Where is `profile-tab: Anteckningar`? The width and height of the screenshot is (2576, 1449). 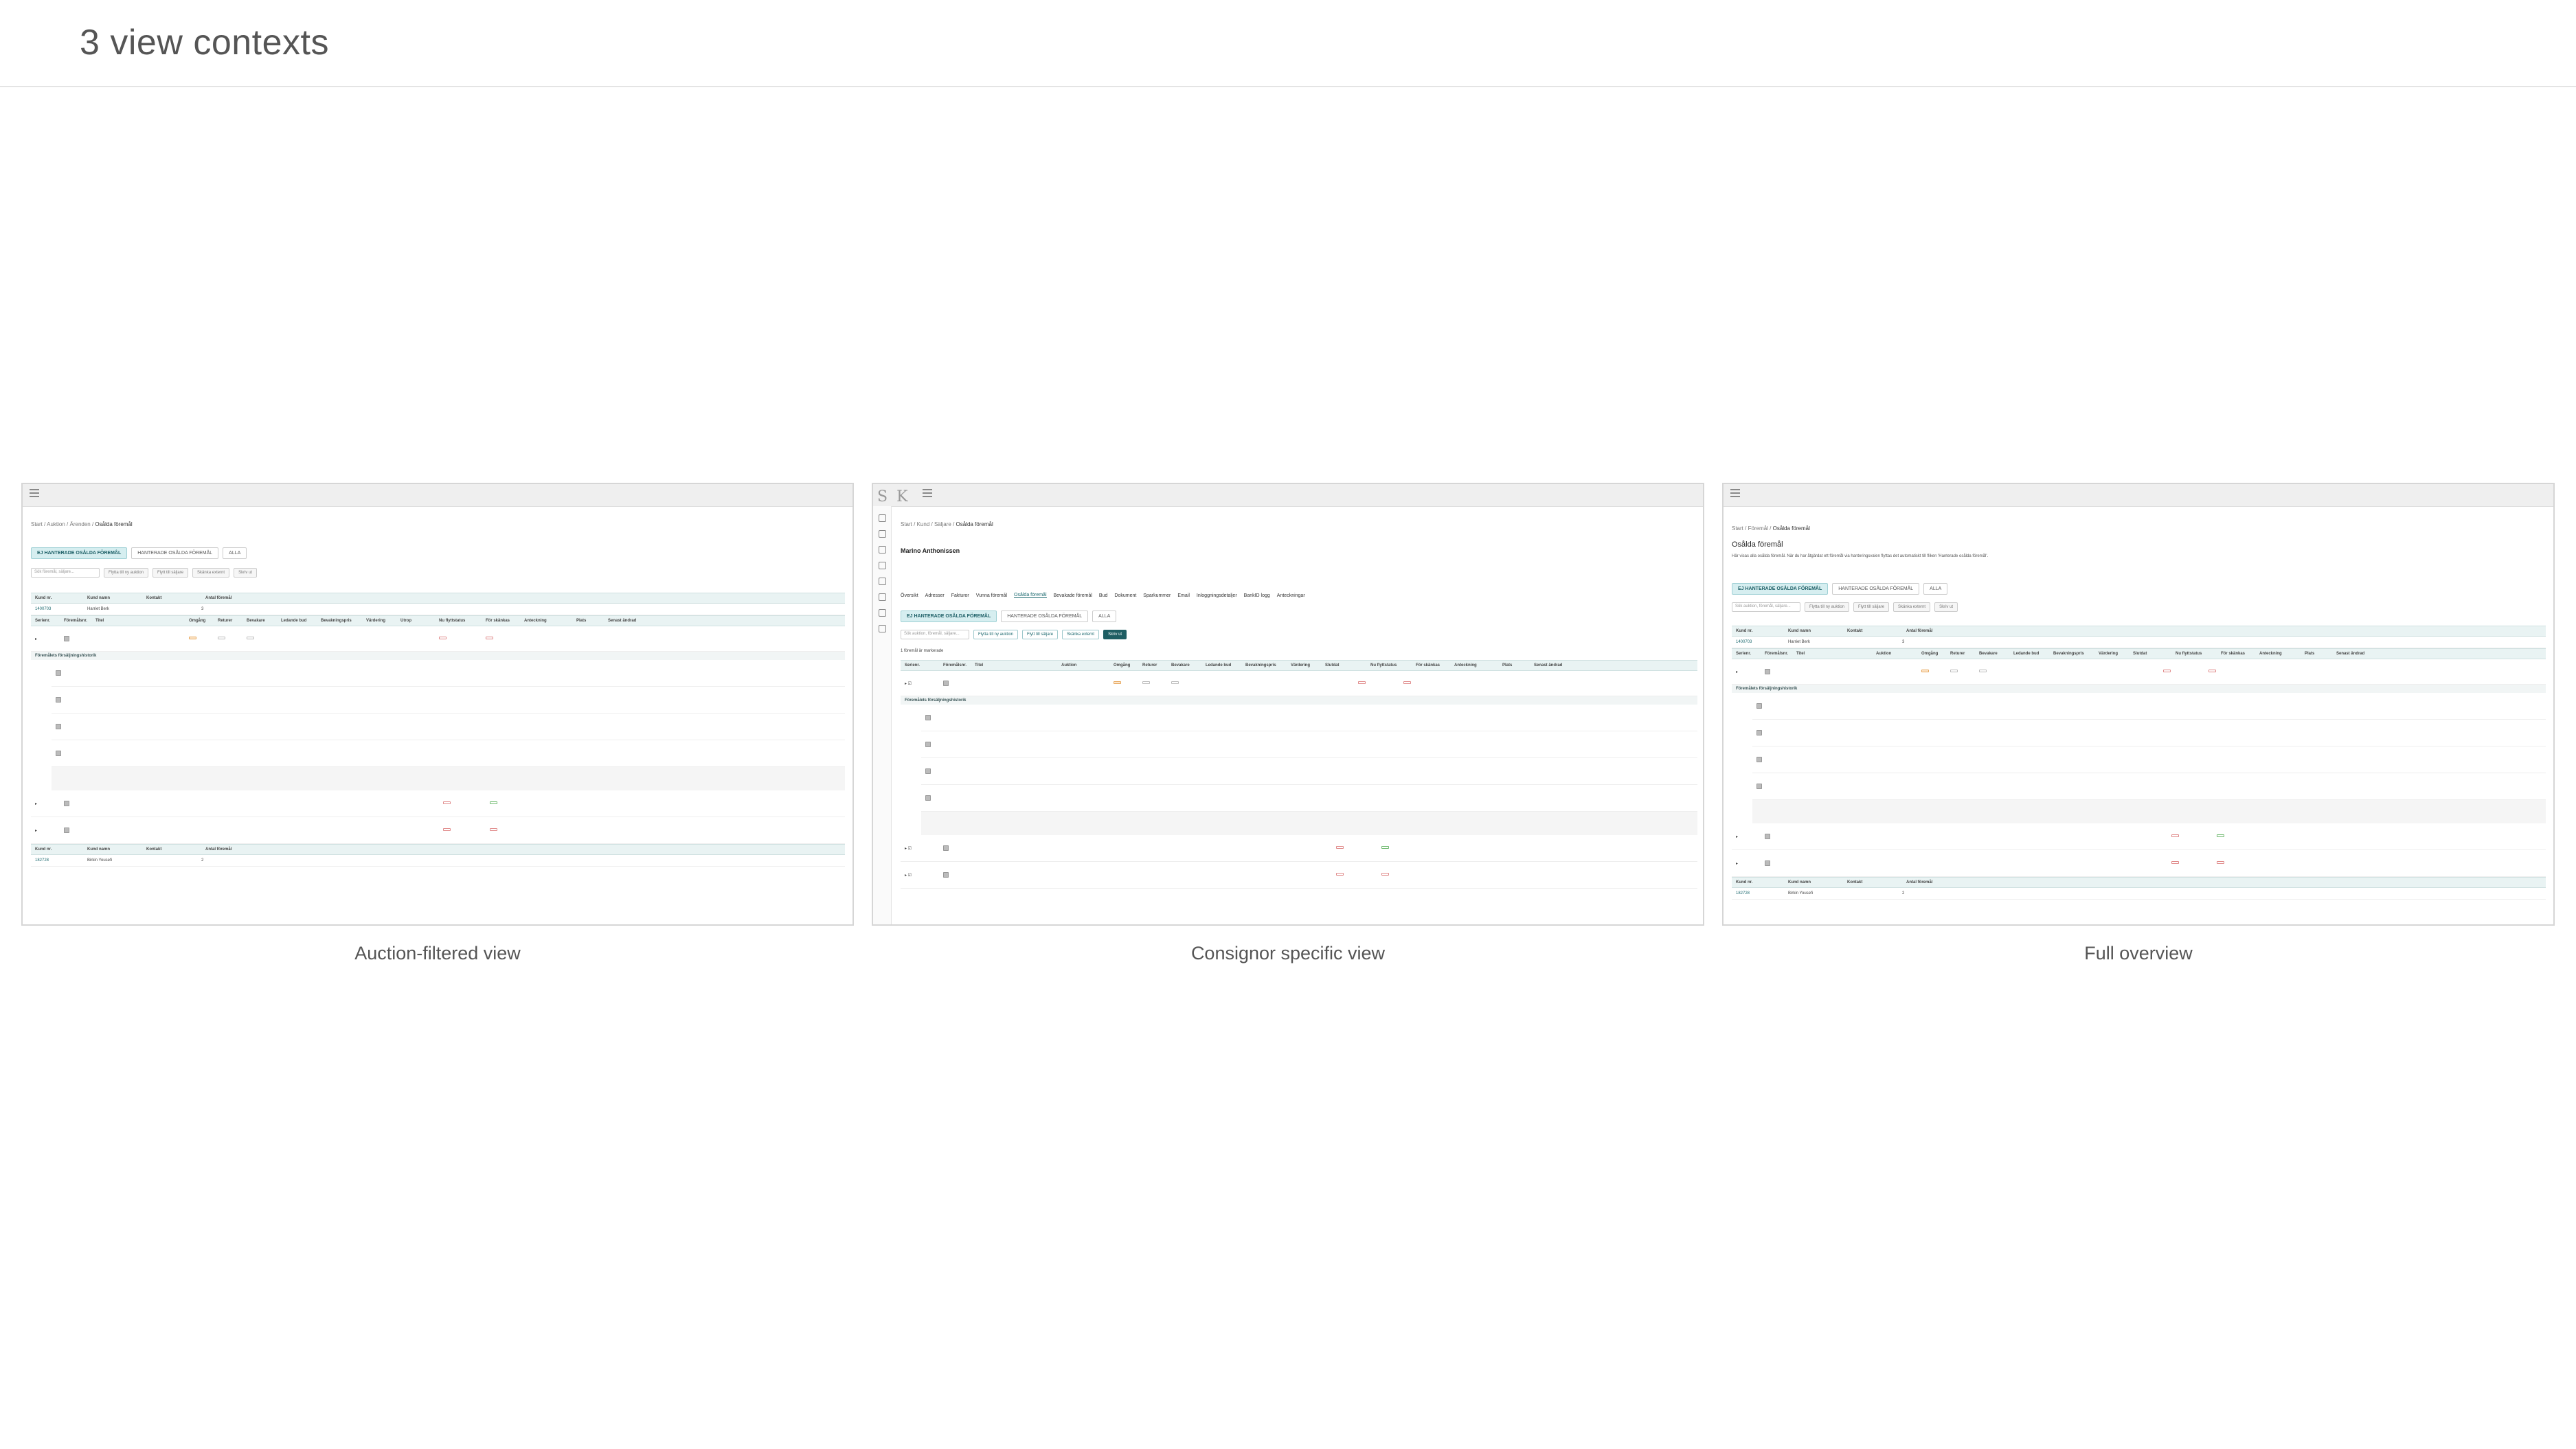
profile-tab: Anteckningar is located at coordinates (1291, 596).